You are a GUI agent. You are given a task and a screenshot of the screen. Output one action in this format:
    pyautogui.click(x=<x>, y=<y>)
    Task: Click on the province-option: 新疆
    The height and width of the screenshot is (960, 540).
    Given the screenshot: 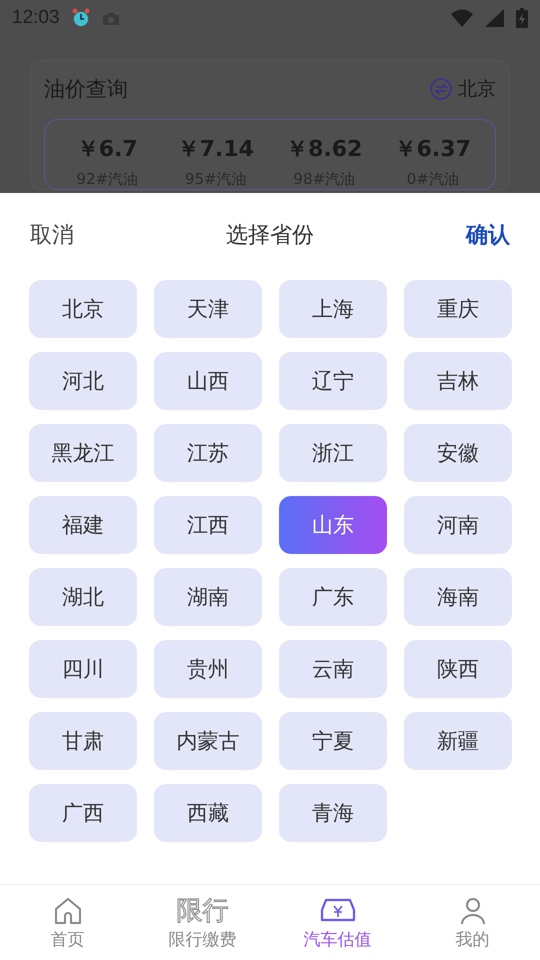 What is the action you would take?
    pyautogui.click(x=458, y=741)
    